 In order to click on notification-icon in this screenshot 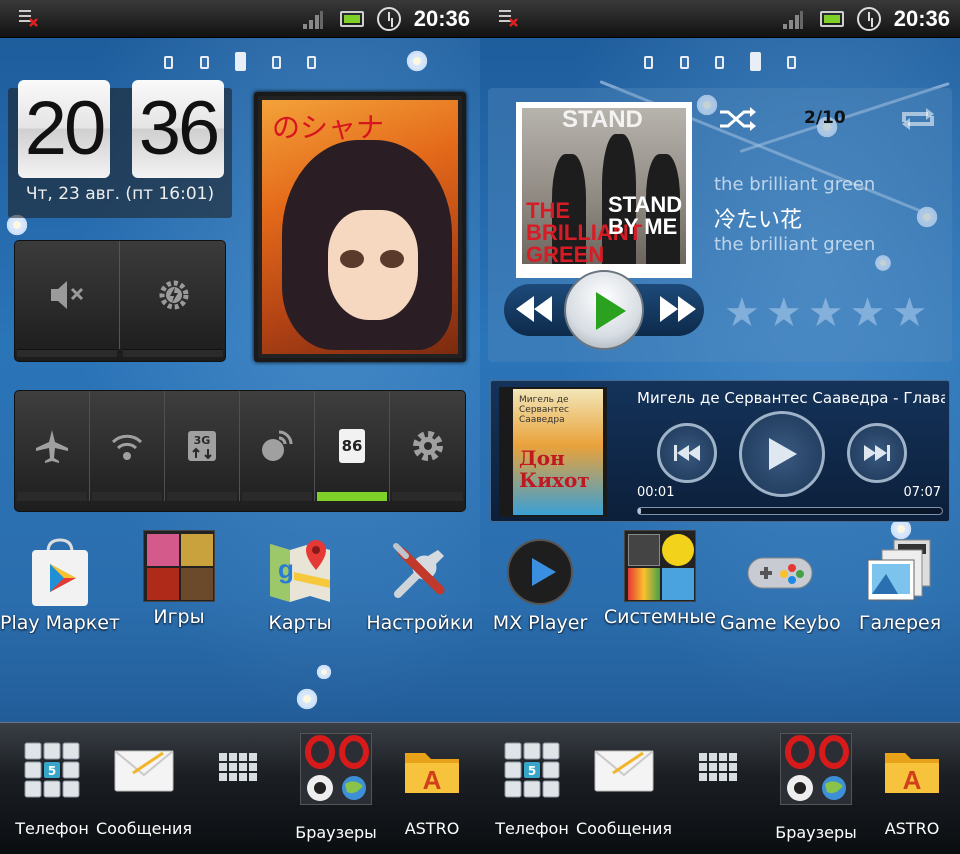, I will do `click(508, 18)`.